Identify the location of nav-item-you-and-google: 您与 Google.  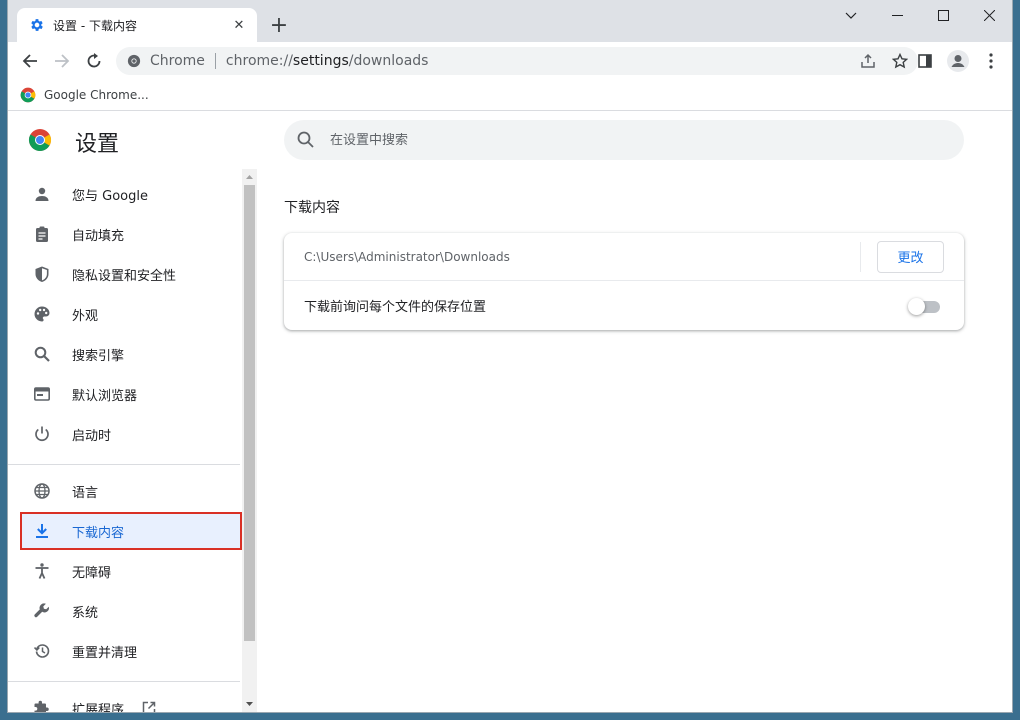
(131, 194).